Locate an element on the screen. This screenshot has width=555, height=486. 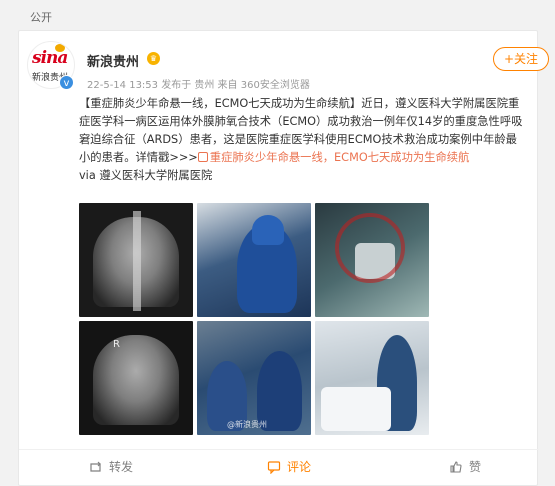
photo-xray-2: R is located at coordinates (136, 378).